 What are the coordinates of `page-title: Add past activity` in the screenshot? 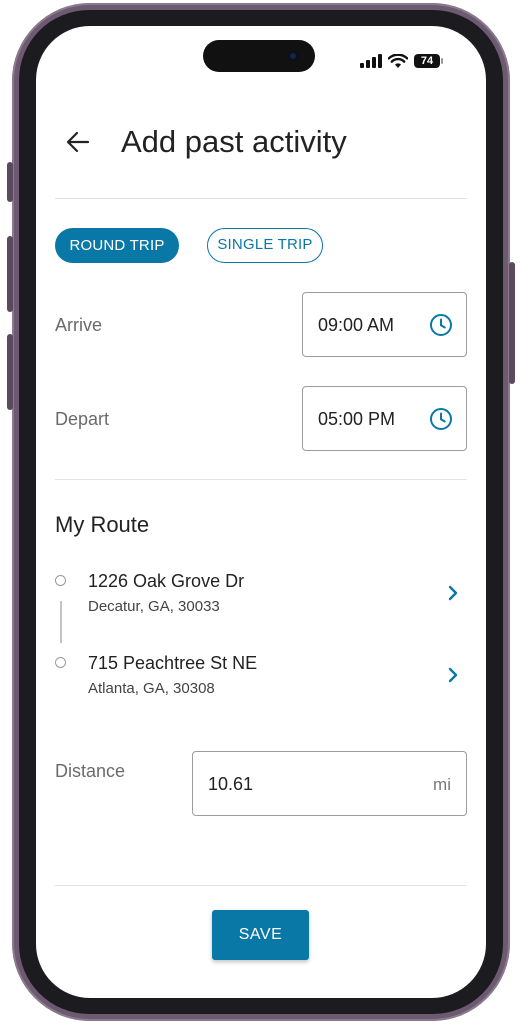 It's located at (234, 141).